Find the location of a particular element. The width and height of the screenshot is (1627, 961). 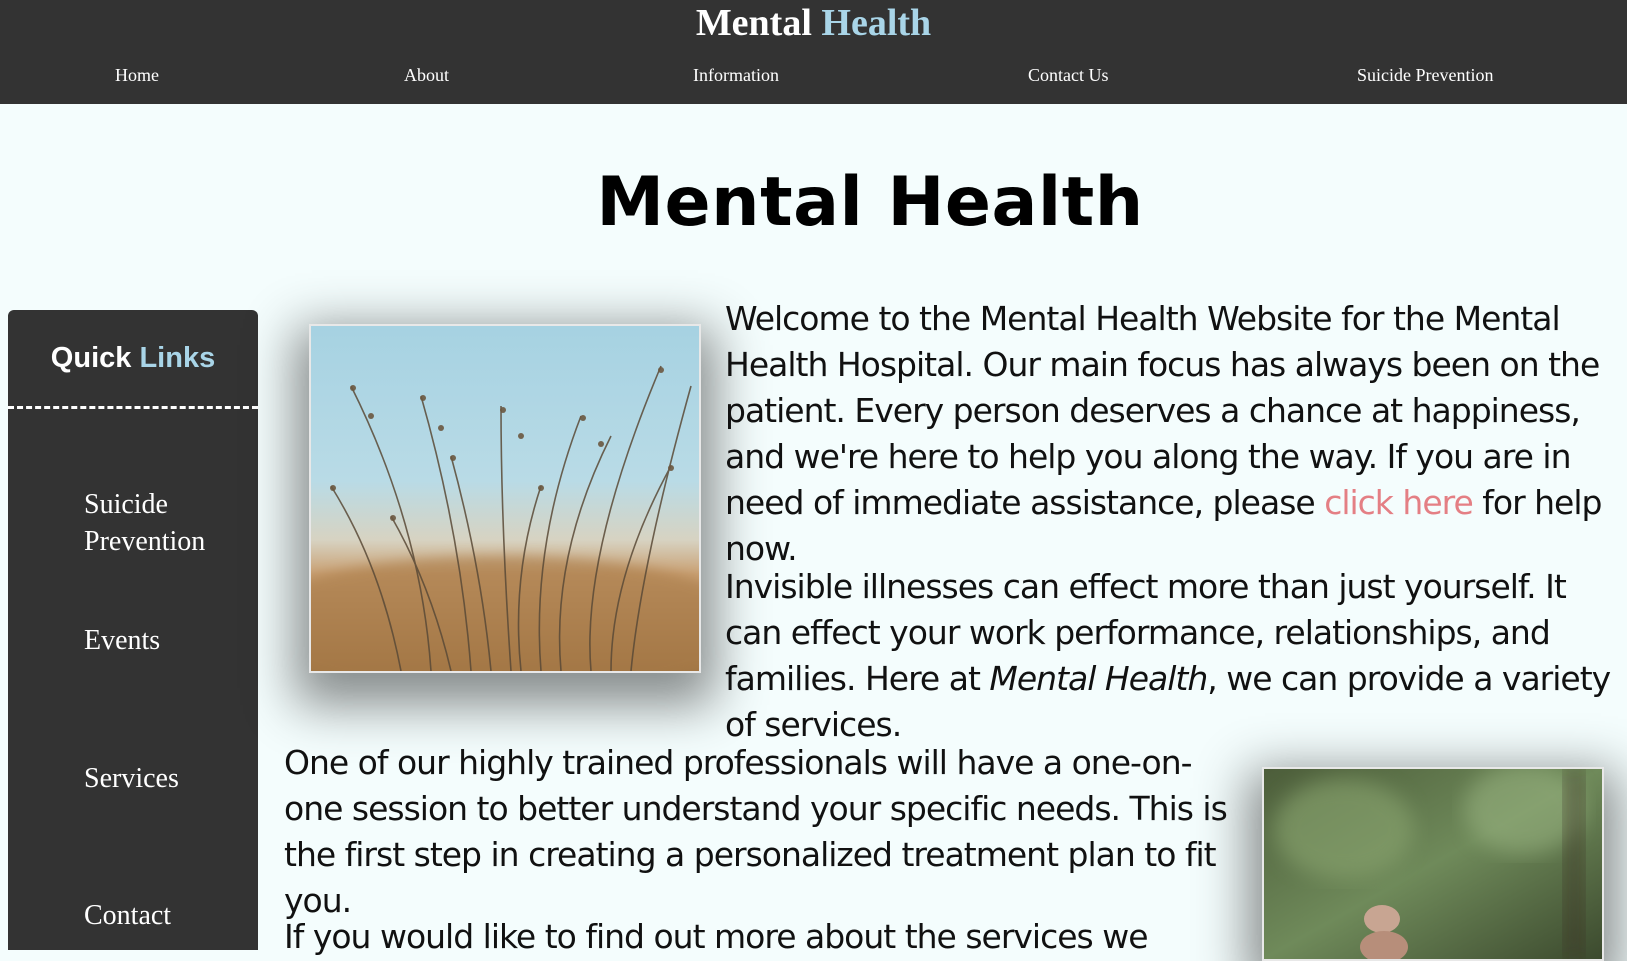

sidebar-link-contact: Contact is located at coordinates (164, 915).